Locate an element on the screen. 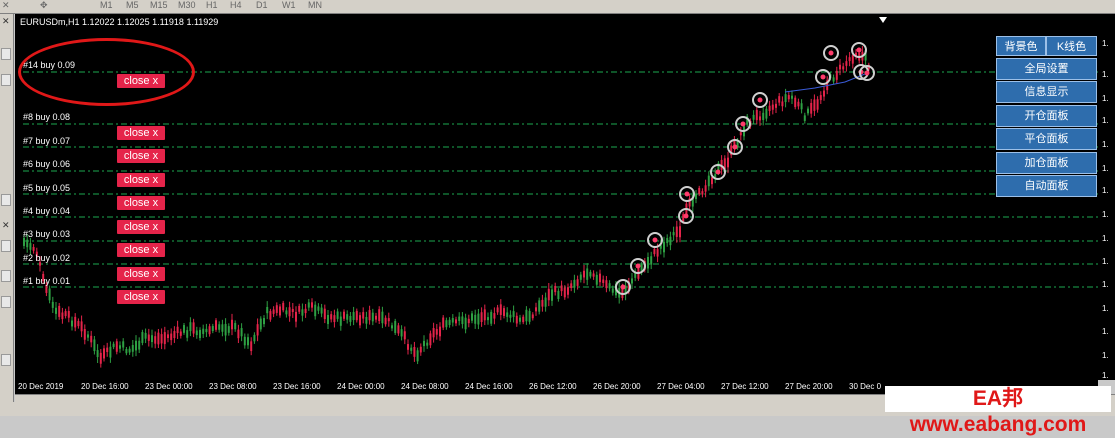 The width and height of the screenshot is (1115, 438). timeframe-toolbar: ✕ ✥ M1 M5 M15 M30 H1 H4 D1 W1 MN is located at coordinates (557, 7).